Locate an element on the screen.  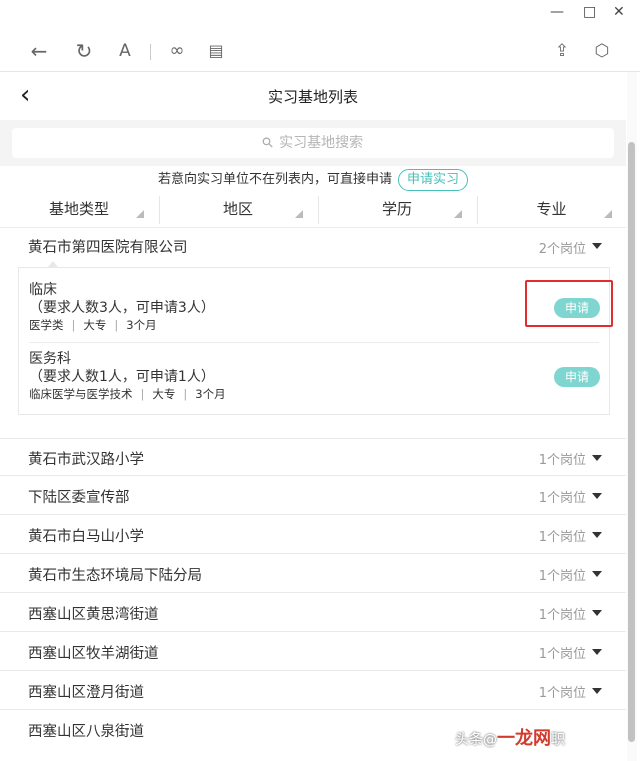
watermark-prefix: 头条@ is located at coordinates (476, 740).